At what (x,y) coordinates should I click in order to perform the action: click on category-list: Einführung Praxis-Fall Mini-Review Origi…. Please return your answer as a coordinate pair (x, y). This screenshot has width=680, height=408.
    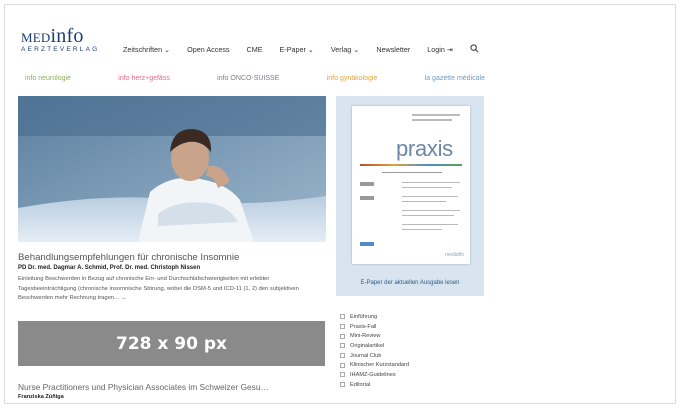
    Looking at the image, I should click on (374, 351).